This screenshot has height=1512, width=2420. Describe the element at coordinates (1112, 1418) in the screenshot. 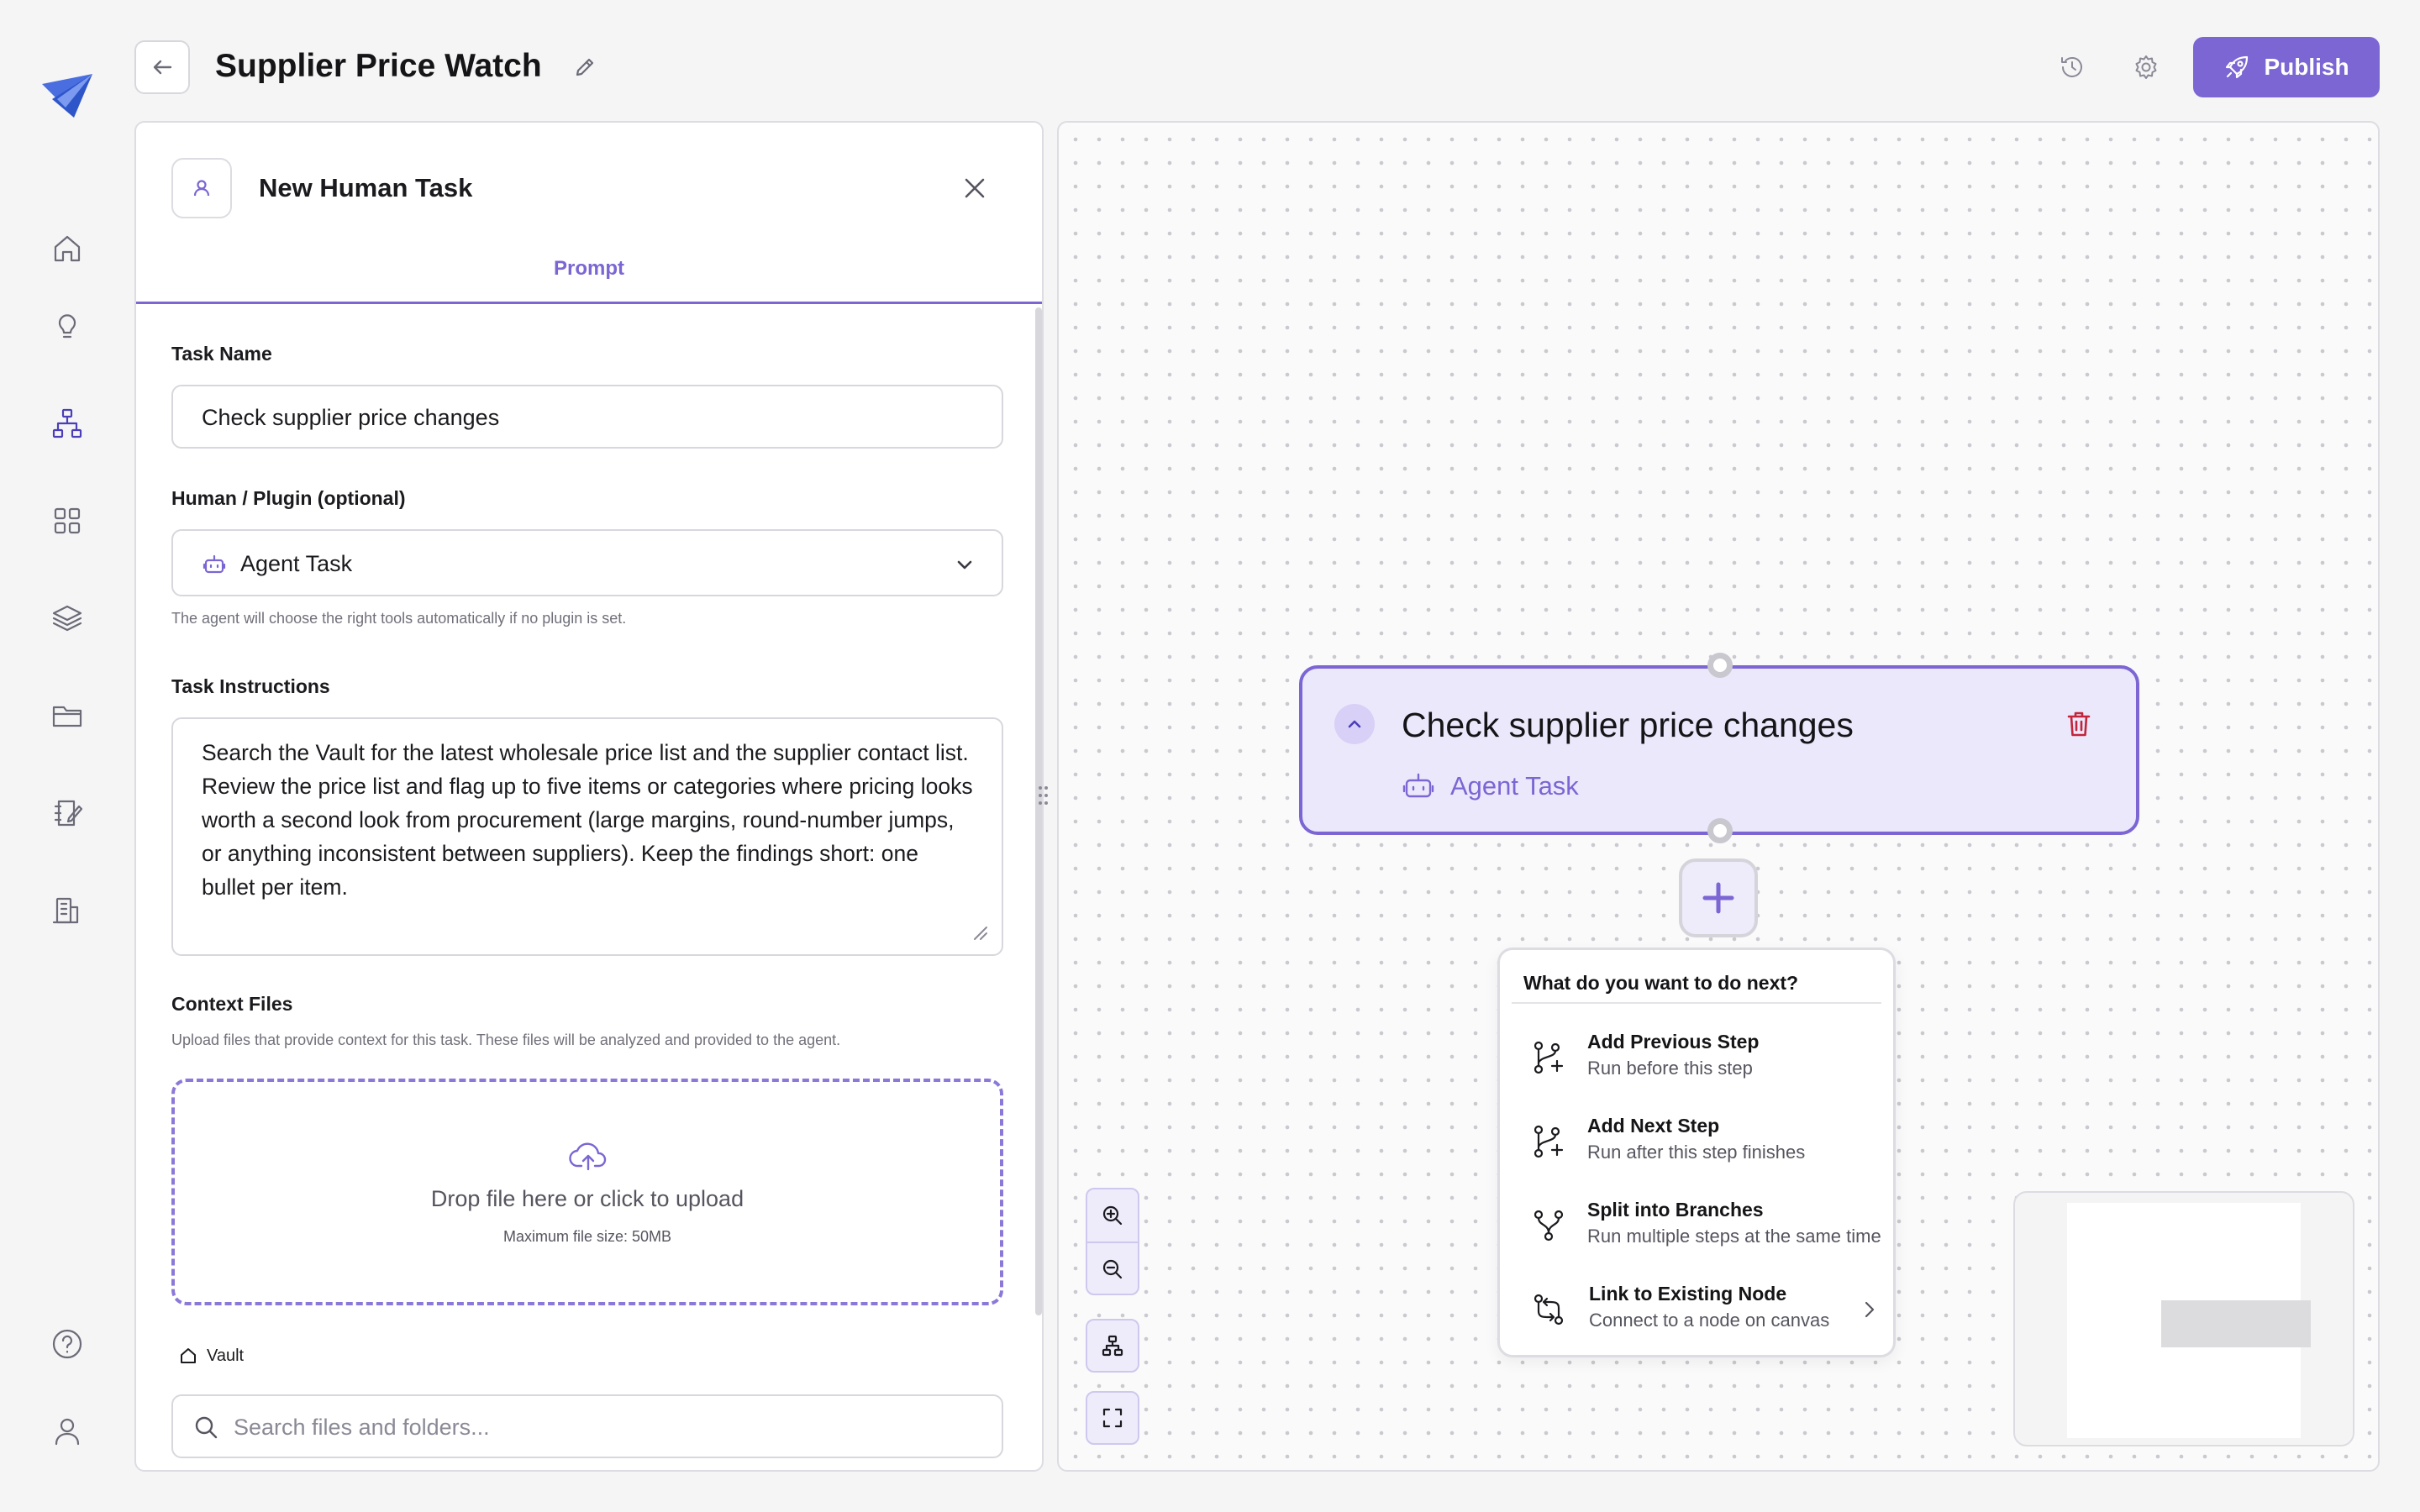

I see `fit-view-button` at that location.